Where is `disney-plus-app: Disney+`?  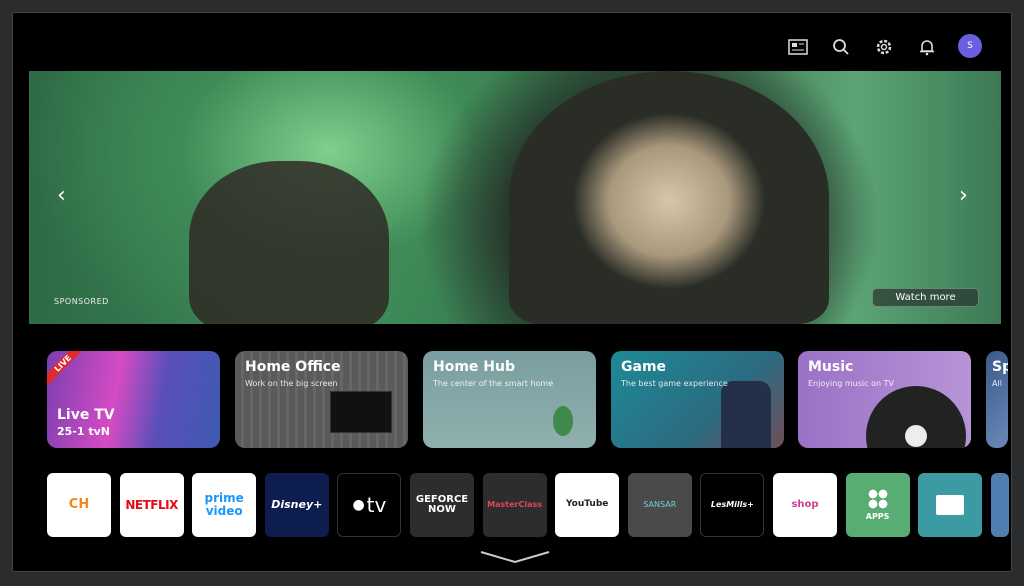 disney-plus-app: Disney+ is located at coordinates (296, 505).